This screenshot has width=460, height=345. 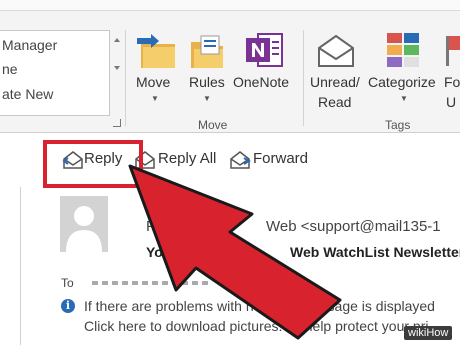 What do you see at coordinates (264, 50) in the screenshot?
I see `onenote-icon` at bounding box center [264, 50].